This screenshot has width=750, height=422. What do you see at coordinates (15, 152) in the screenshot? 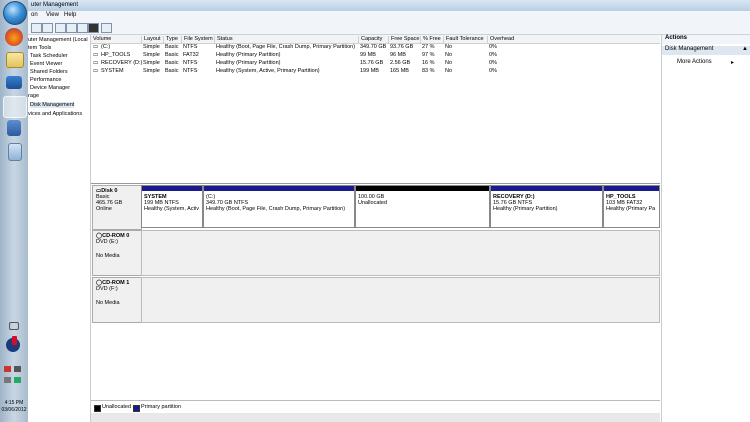
I see `calculator-icon` at bounding box center [15, 152].